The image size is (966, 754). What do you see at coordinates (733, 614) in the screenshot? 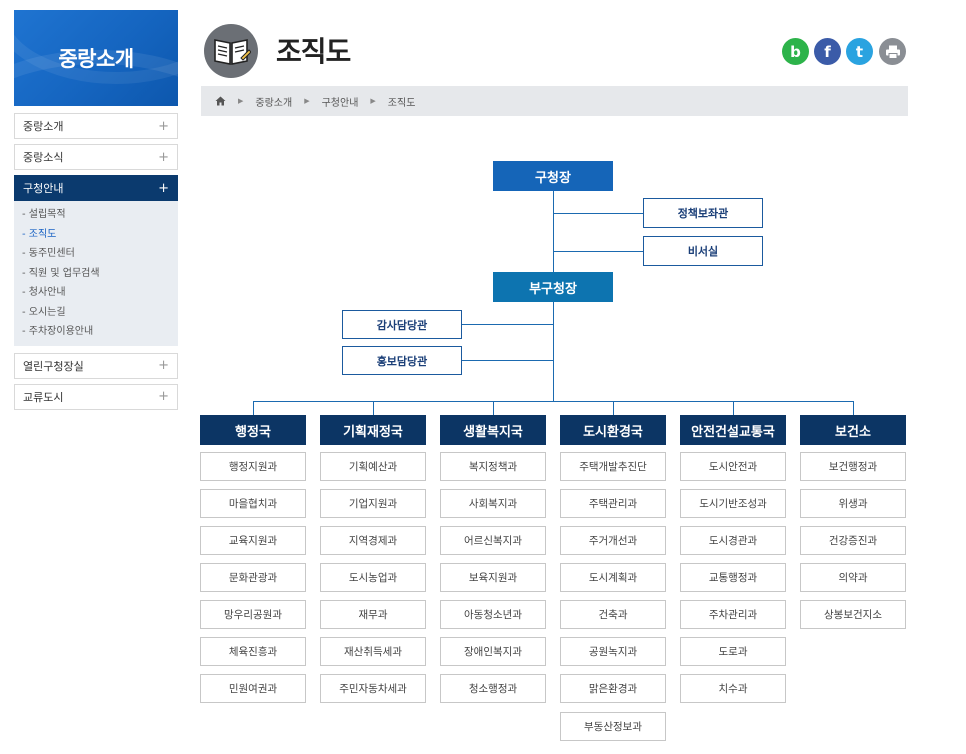
I see `unit-box: 주차관리과` at bounding box center [733, 614].